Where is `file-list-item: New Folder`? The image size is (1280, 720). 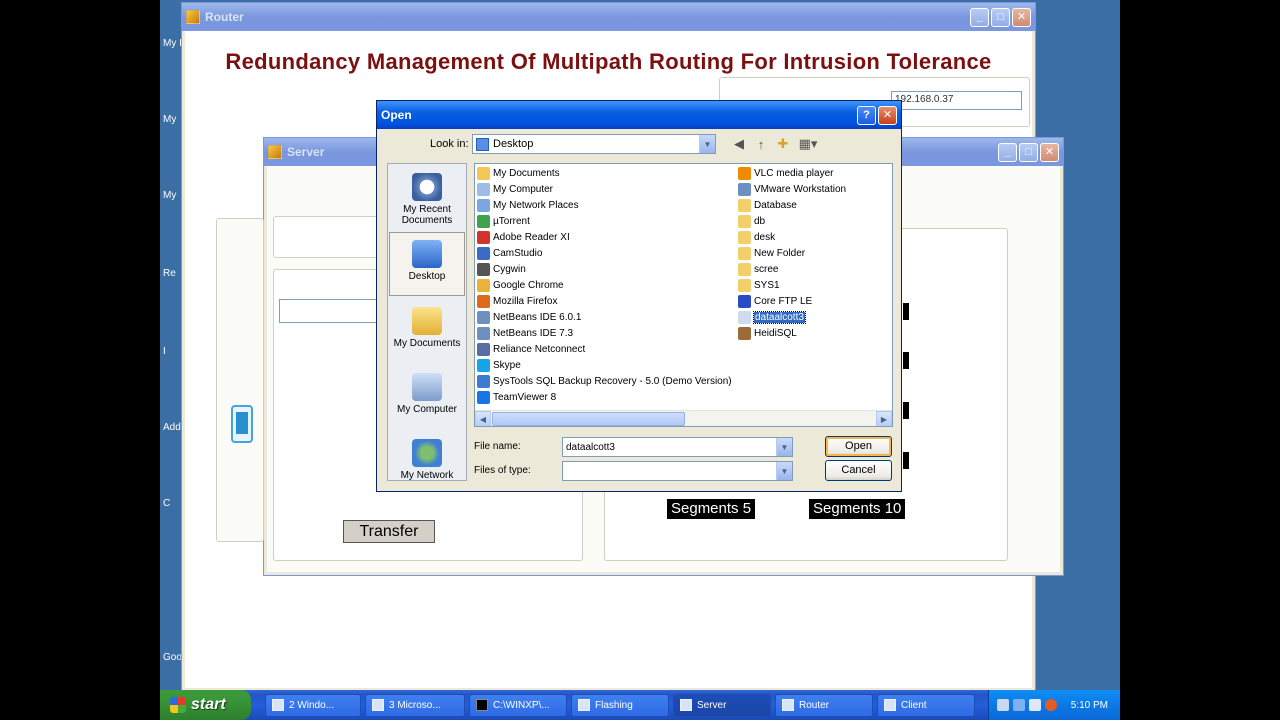
file-list-item: New Folder is located at coordinates (771, 253).